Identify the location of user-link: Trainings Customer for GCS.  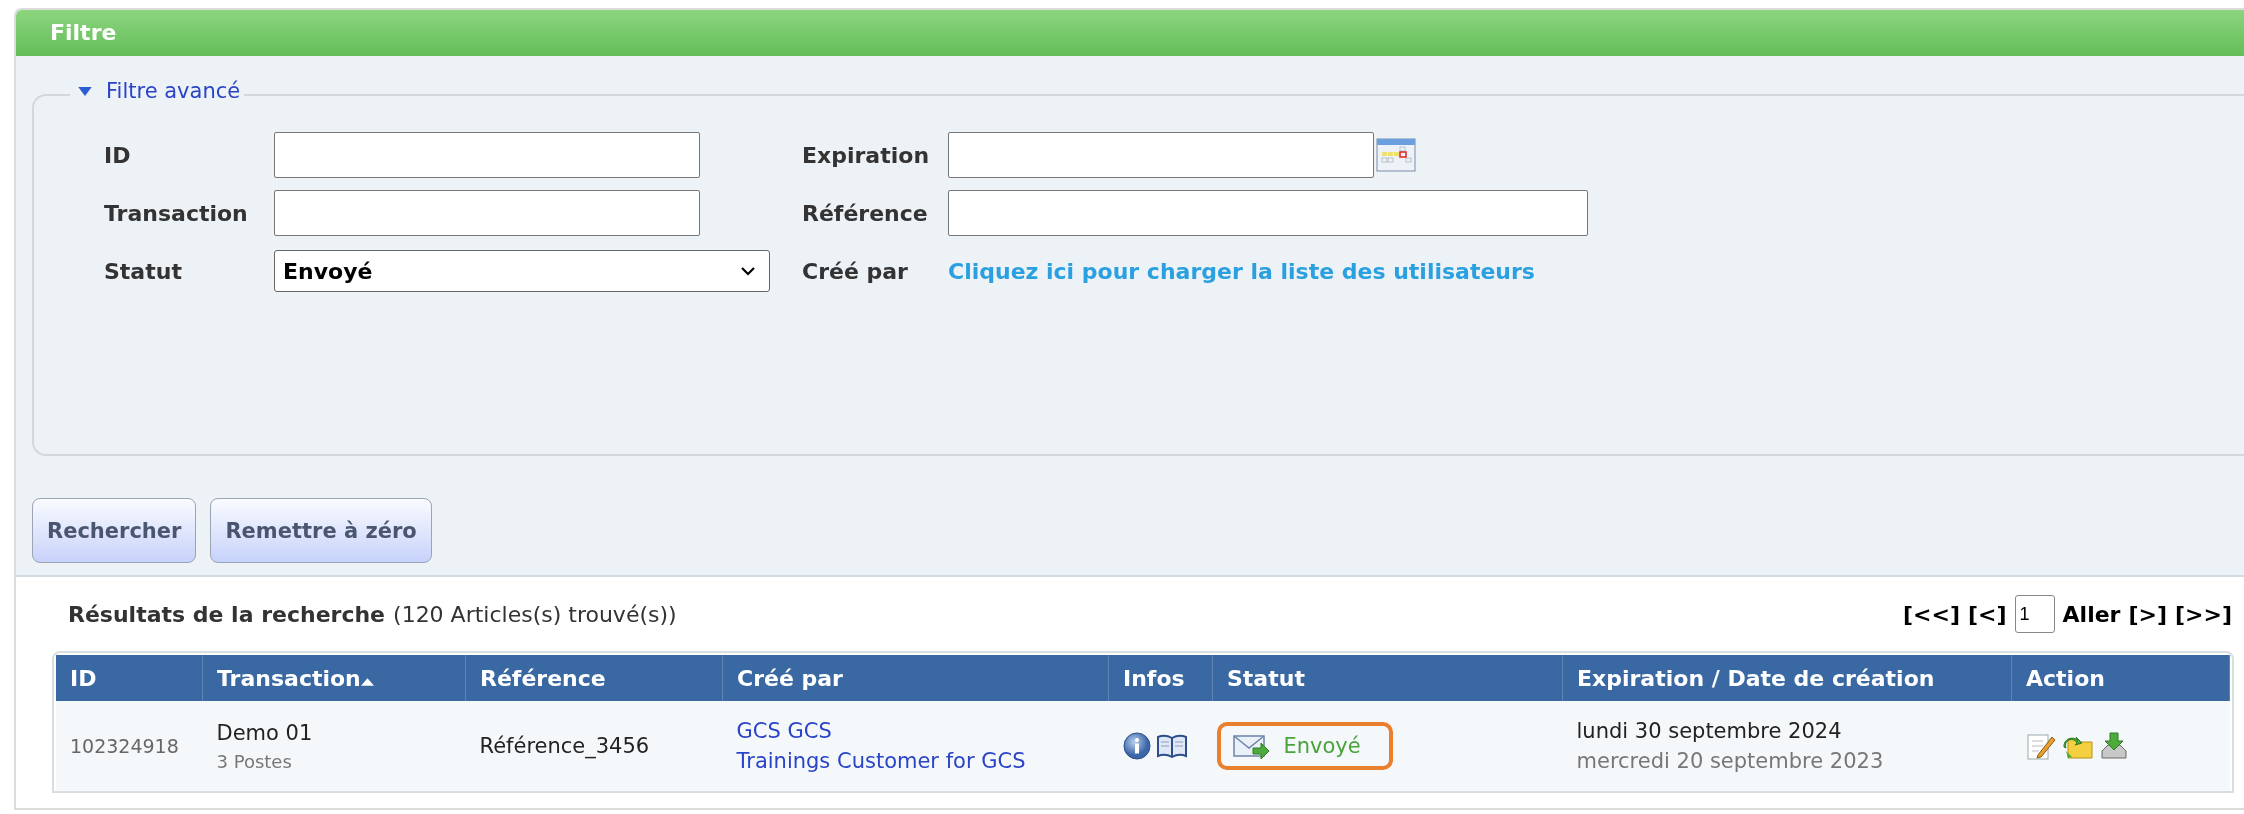
(922, 761).